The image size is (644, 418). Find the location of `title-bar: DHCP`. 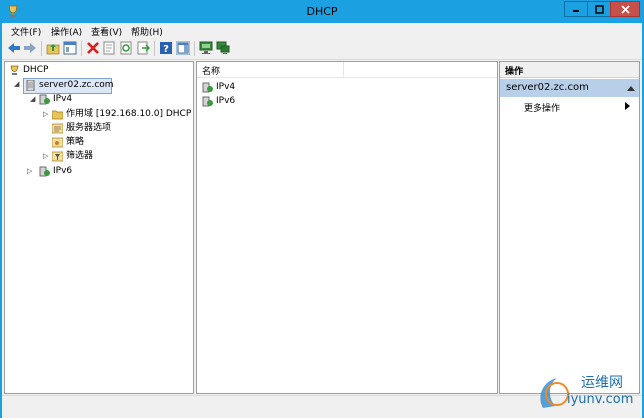

title-bar: DHCP is located at coordinates (322, 12).